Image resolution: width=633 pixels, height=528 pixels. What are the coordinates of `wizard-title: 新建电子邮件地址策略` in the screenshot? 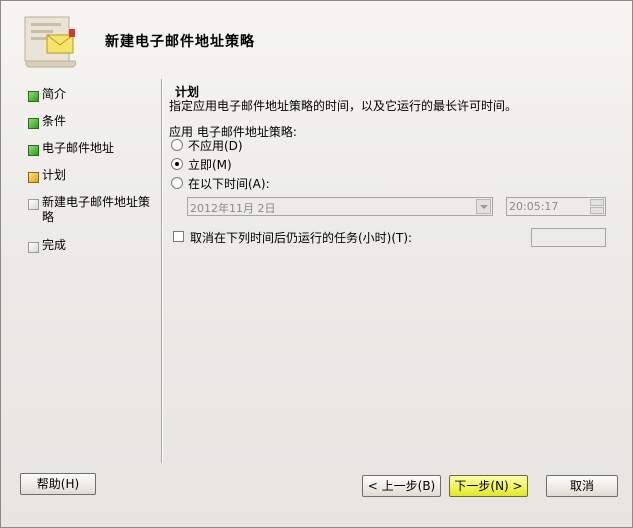 It's located at (180, 42).